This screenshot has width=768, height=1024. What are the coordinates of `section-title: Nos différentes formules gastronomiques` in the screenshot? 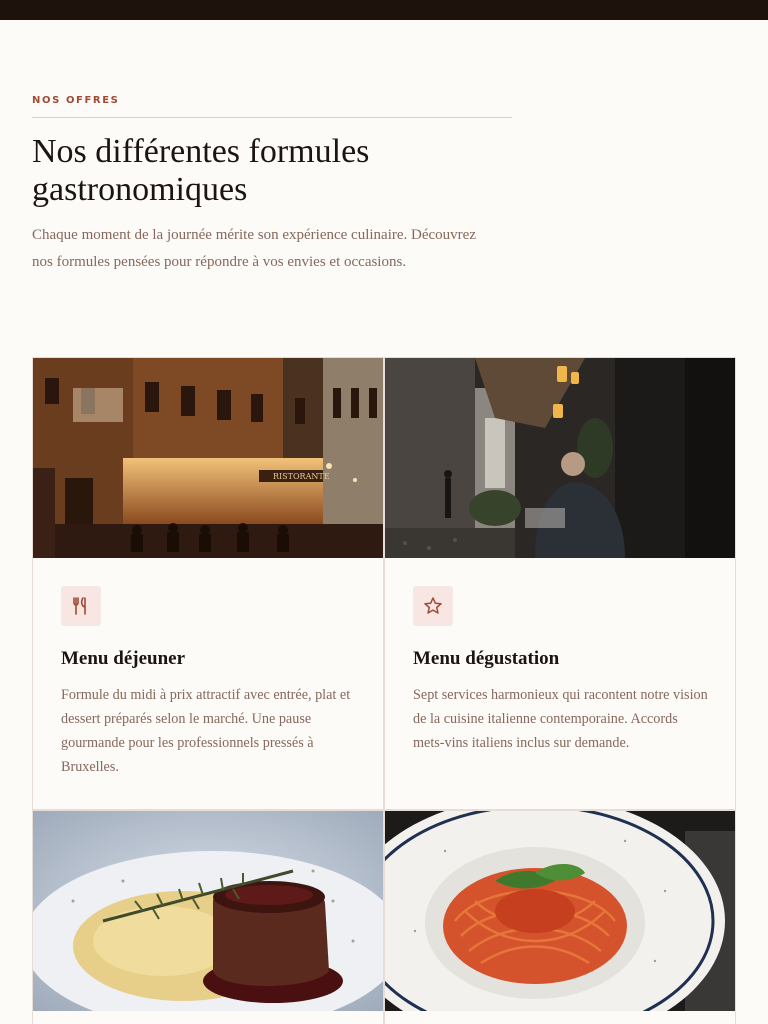 It's located at (201, 170).